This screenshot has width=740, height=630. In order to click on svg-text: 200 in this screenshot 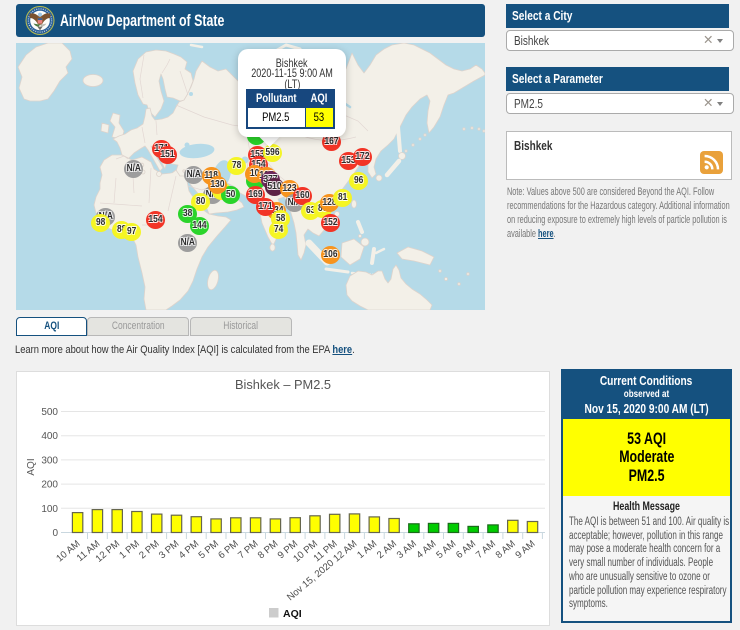, I will do `click(49, 485)`.